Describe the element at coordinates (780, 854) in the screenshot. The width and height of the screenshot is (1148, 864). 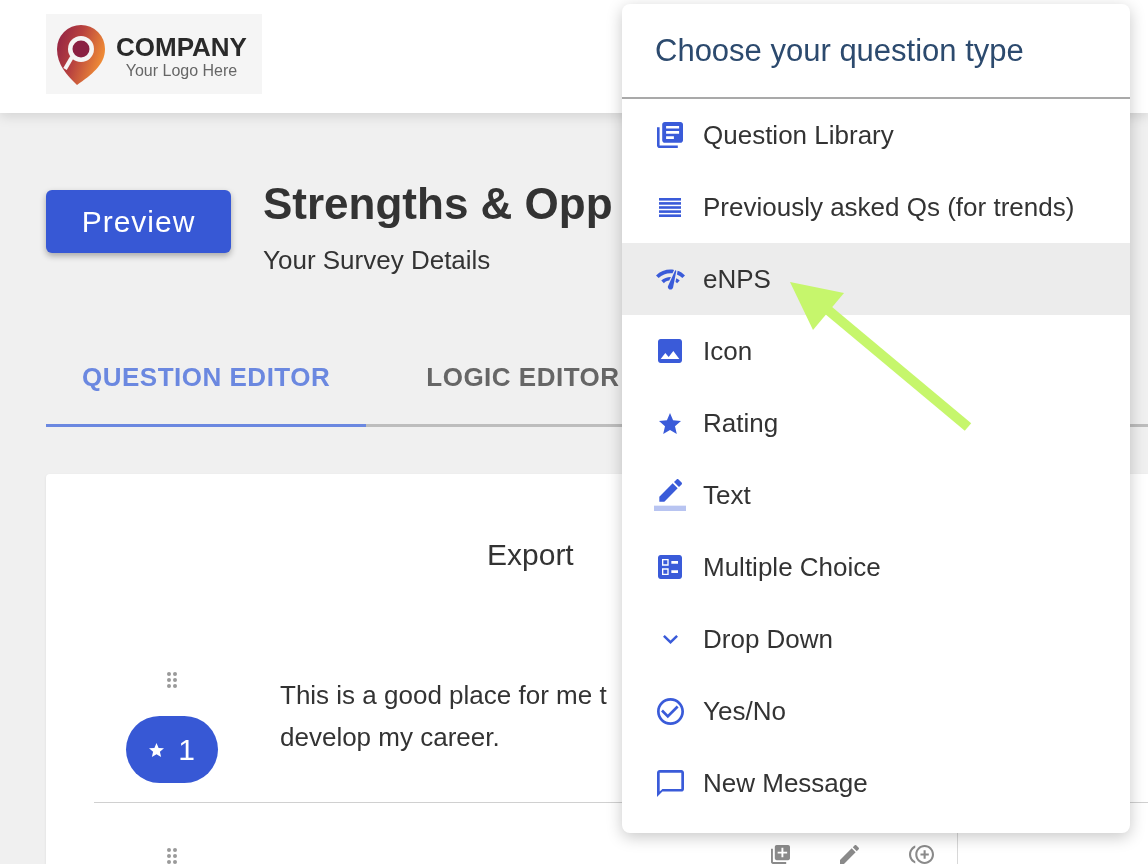
I see `add-box-icon` at that location.